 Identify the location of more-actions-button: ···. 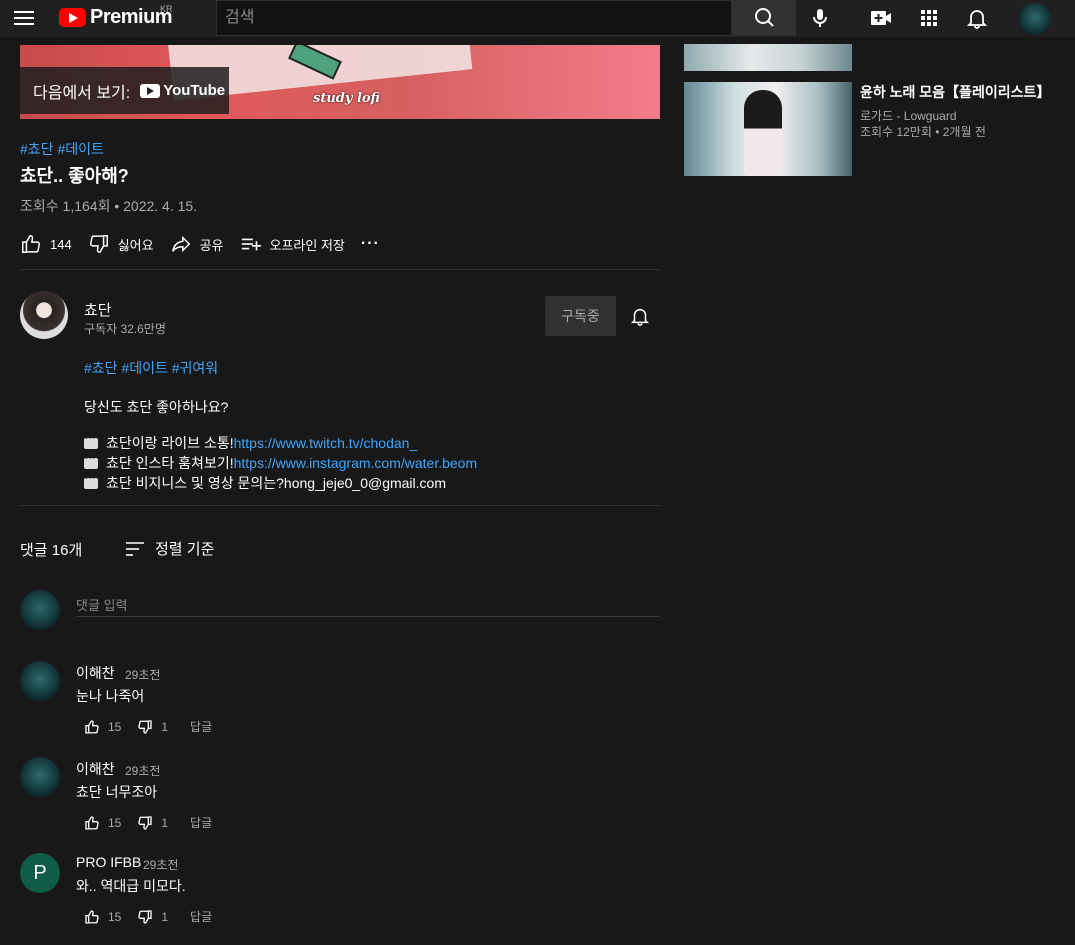
(370, 244).